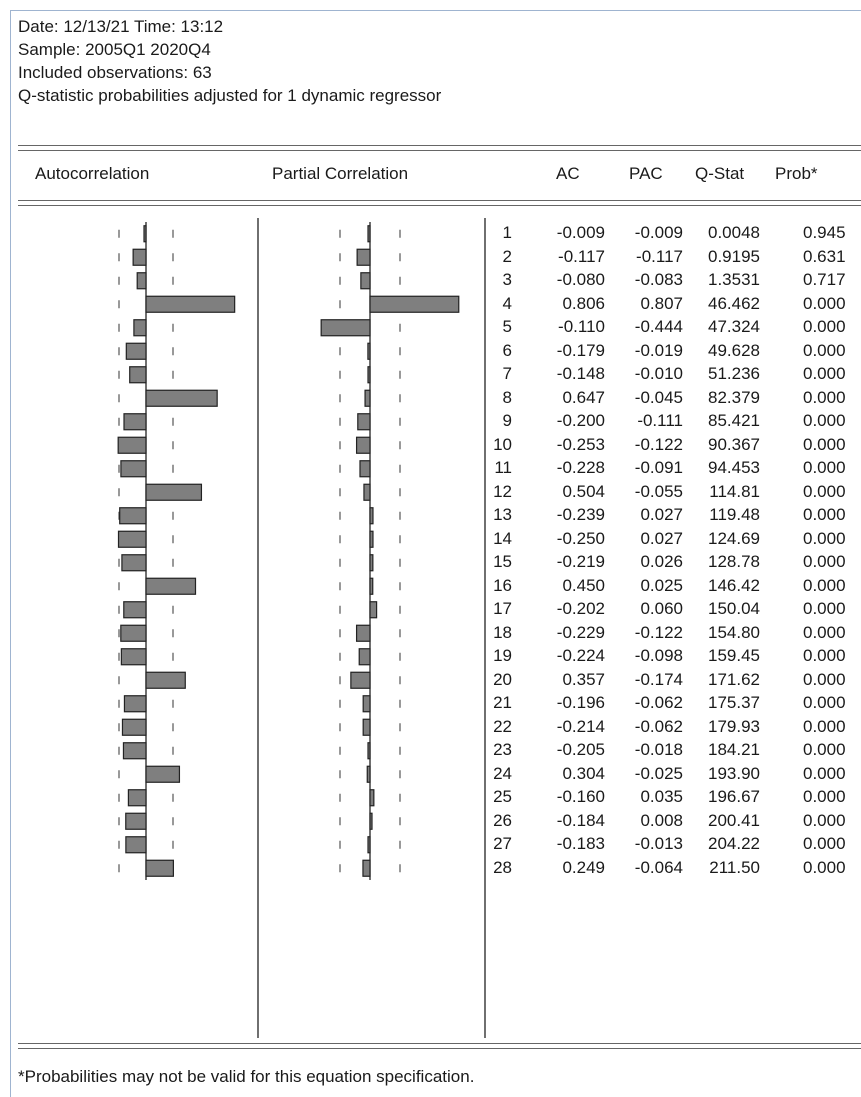  What do you see at coordinates (734, 655) in the screenshot?
I see `qstat-cell: 159.45` at bounding box center [734, 655].